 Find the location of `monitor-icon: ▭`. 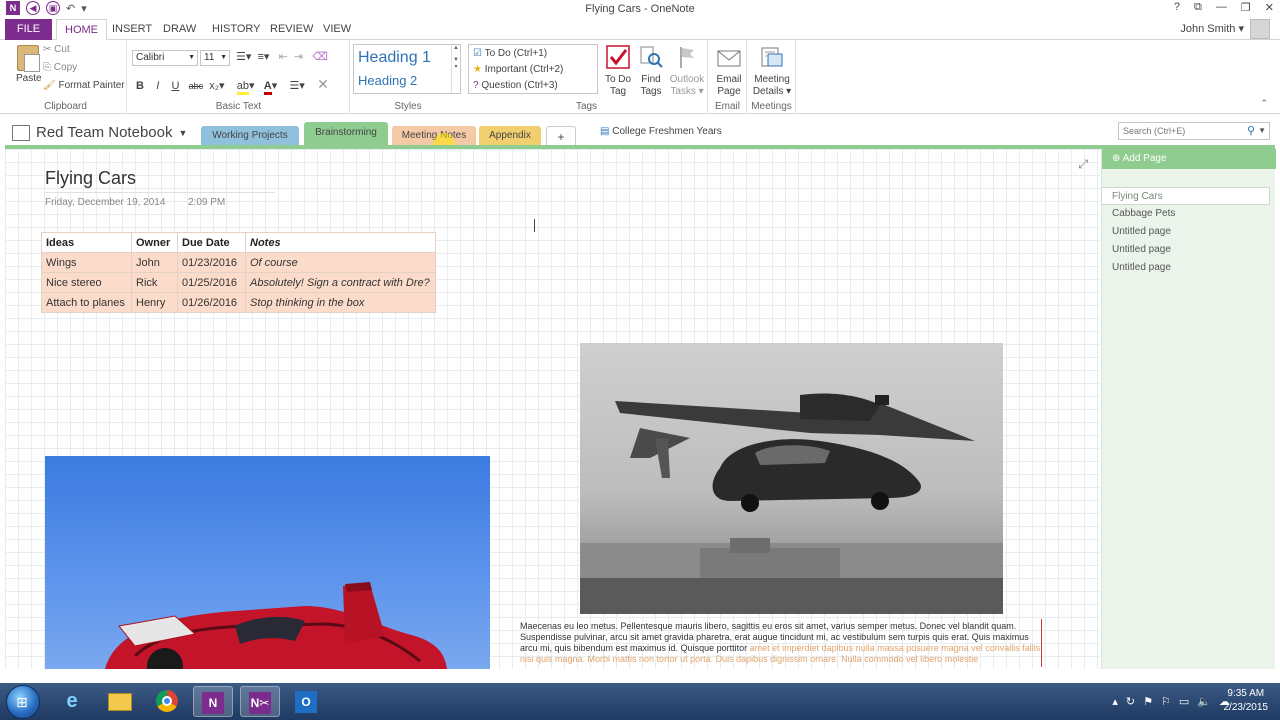

monitor-icon: ▭ is located at coordinates (1184, 701).